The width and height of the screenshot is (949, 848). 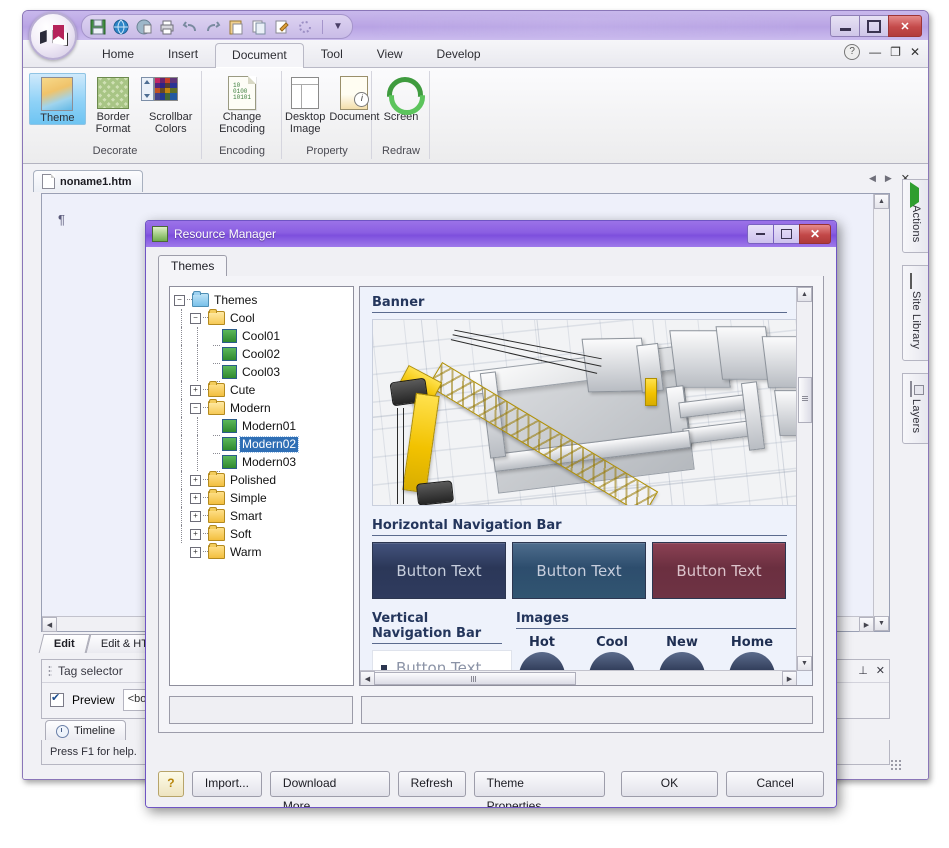 What do you see at coordinates (888, 178) in the screenshot?
I see `doc-next-icon: ▶` at bounding box center [888, 178].